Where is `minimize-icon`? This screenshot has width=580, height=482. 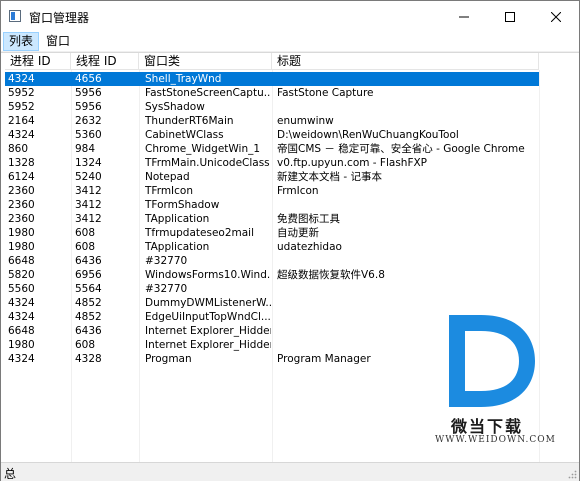 minimize-icon is located at coordinates (464, 16).